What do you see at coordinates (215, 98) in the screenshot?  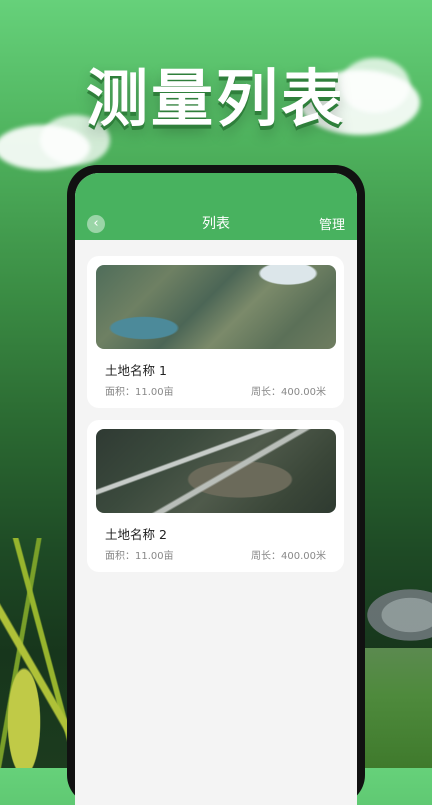 I see `headline: 测量列表` at bounding box center [215, 98].